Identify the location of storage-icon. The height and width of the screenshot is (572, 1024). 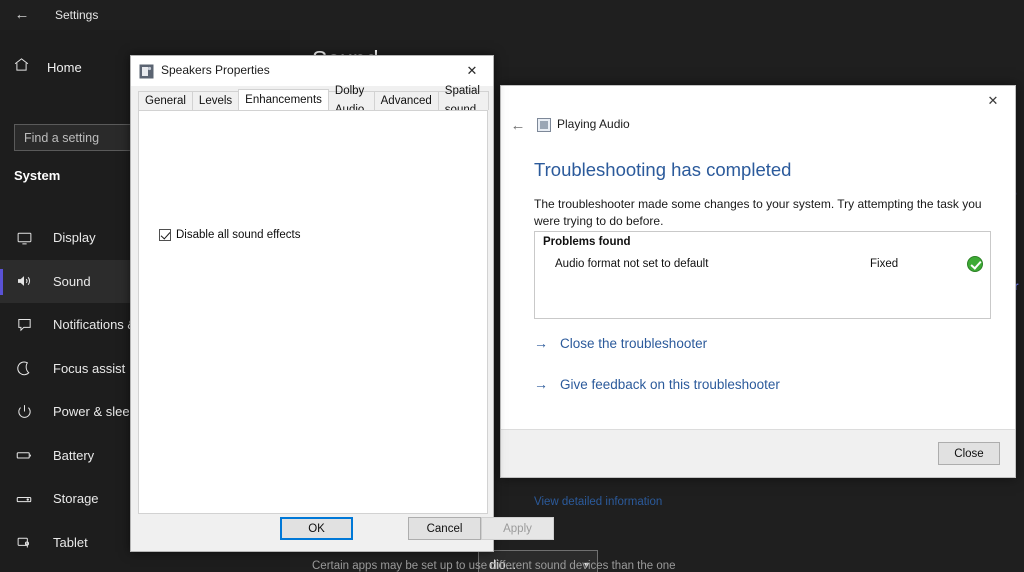
(24, 499).